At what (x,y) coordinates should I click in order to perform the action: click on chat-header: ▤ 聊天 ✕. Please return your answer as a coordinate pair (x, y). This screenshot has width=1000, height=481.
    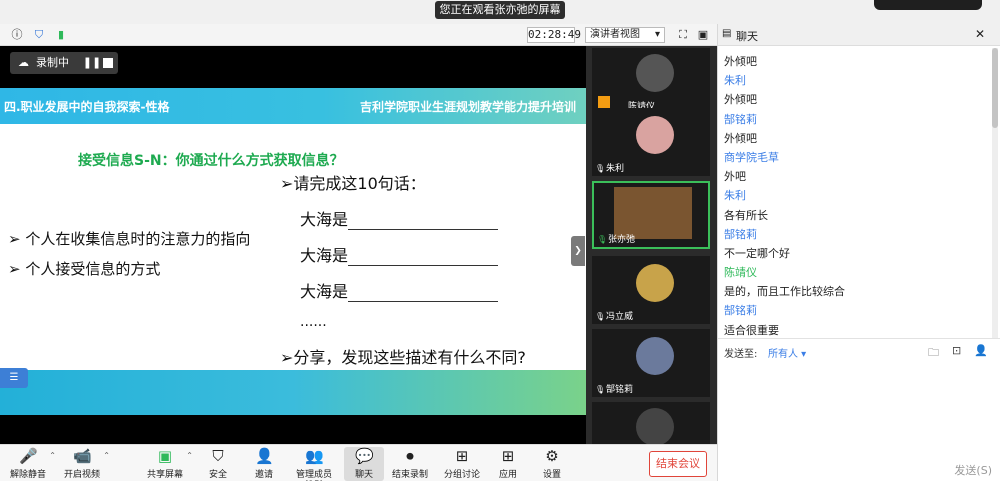
    Looking at the image, I should click on (859, 35).